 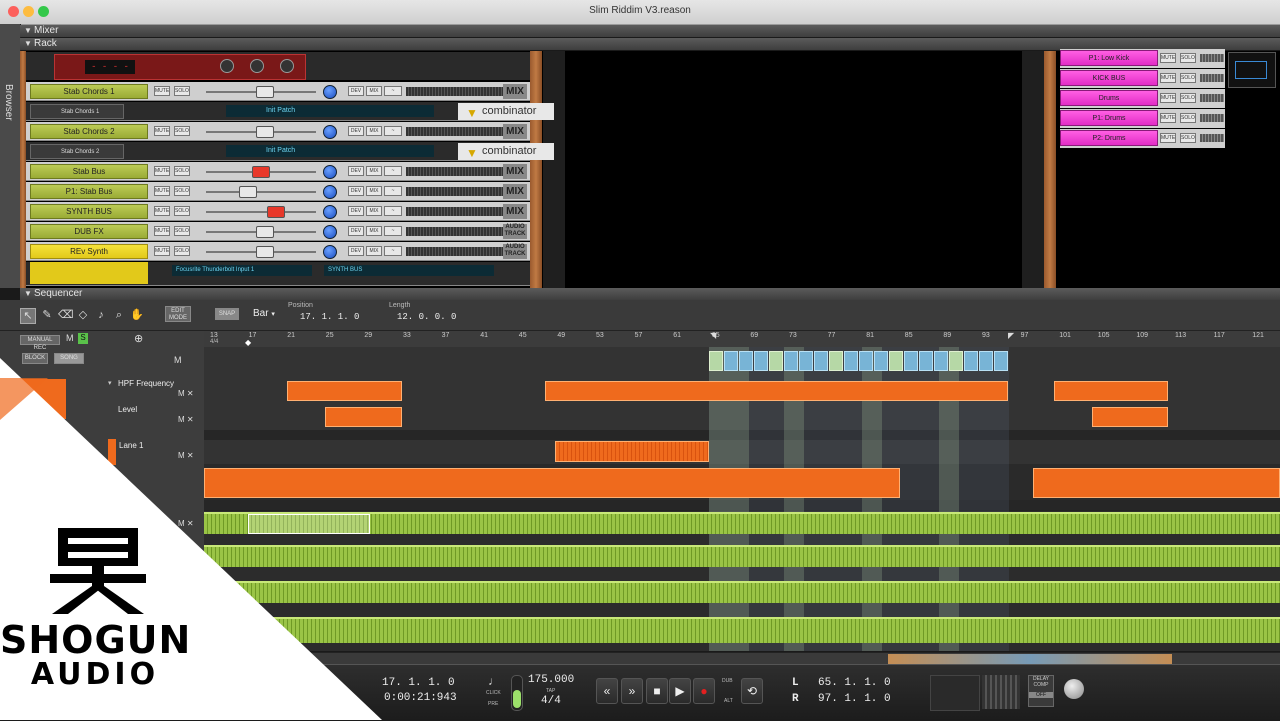 What do you see at coordinates (89, 191) in the screenshot?
I see `channel-name: P1: Stab Bus` at bounding box center [89, 191].